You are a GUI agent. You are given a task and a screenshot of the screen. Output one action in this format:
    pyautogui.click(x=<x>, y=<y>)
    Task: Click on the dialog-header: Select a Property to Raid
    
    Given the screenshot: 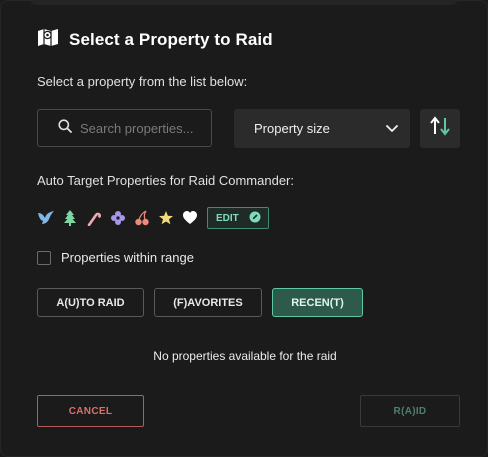 What is the action you would take?
    pyautogui.click(x=155, y=39)
    